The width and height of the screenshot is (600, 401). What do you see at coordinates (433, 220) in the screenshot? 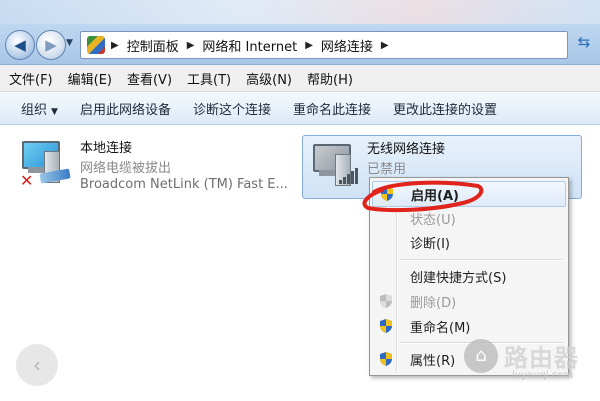
I see `context-status-label: 状态(U)` at bounding box center [433, 220].